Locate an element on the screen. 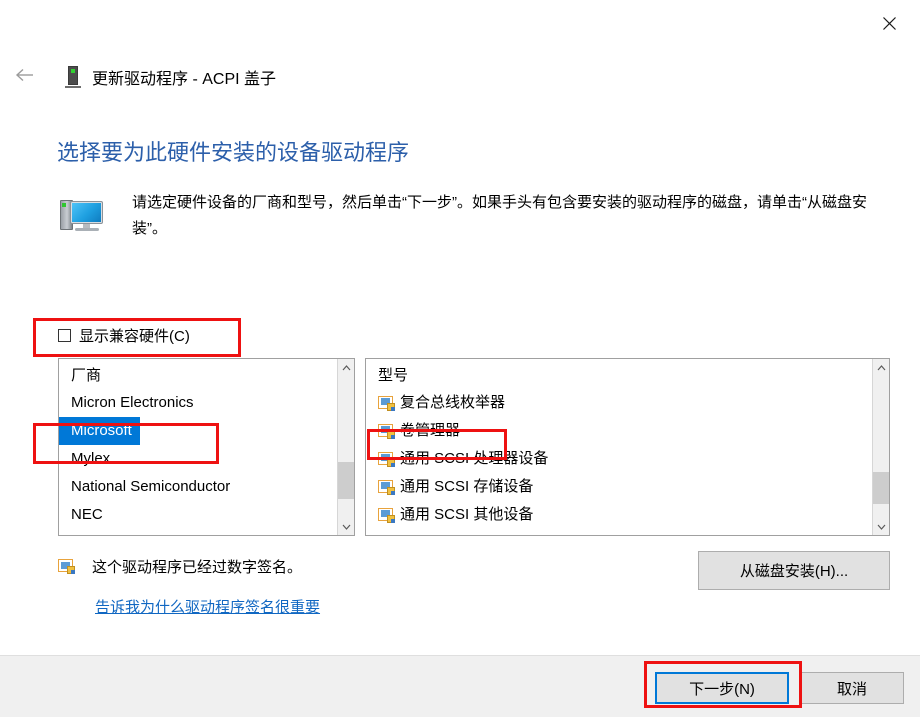  list-item-label: 通用 SCSI 存储设备 is located at coordinates (467, 486).